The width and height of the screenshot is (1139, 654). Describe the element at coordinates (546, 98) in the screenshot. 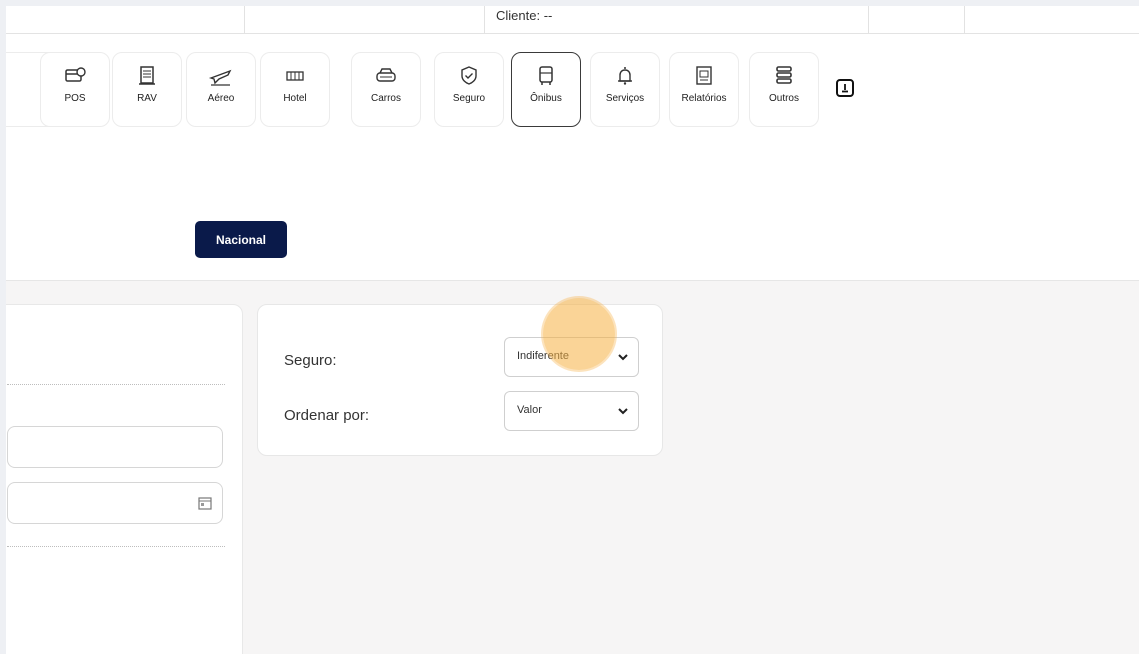

I see `toolbar-item-label: Ônibus` at that location.